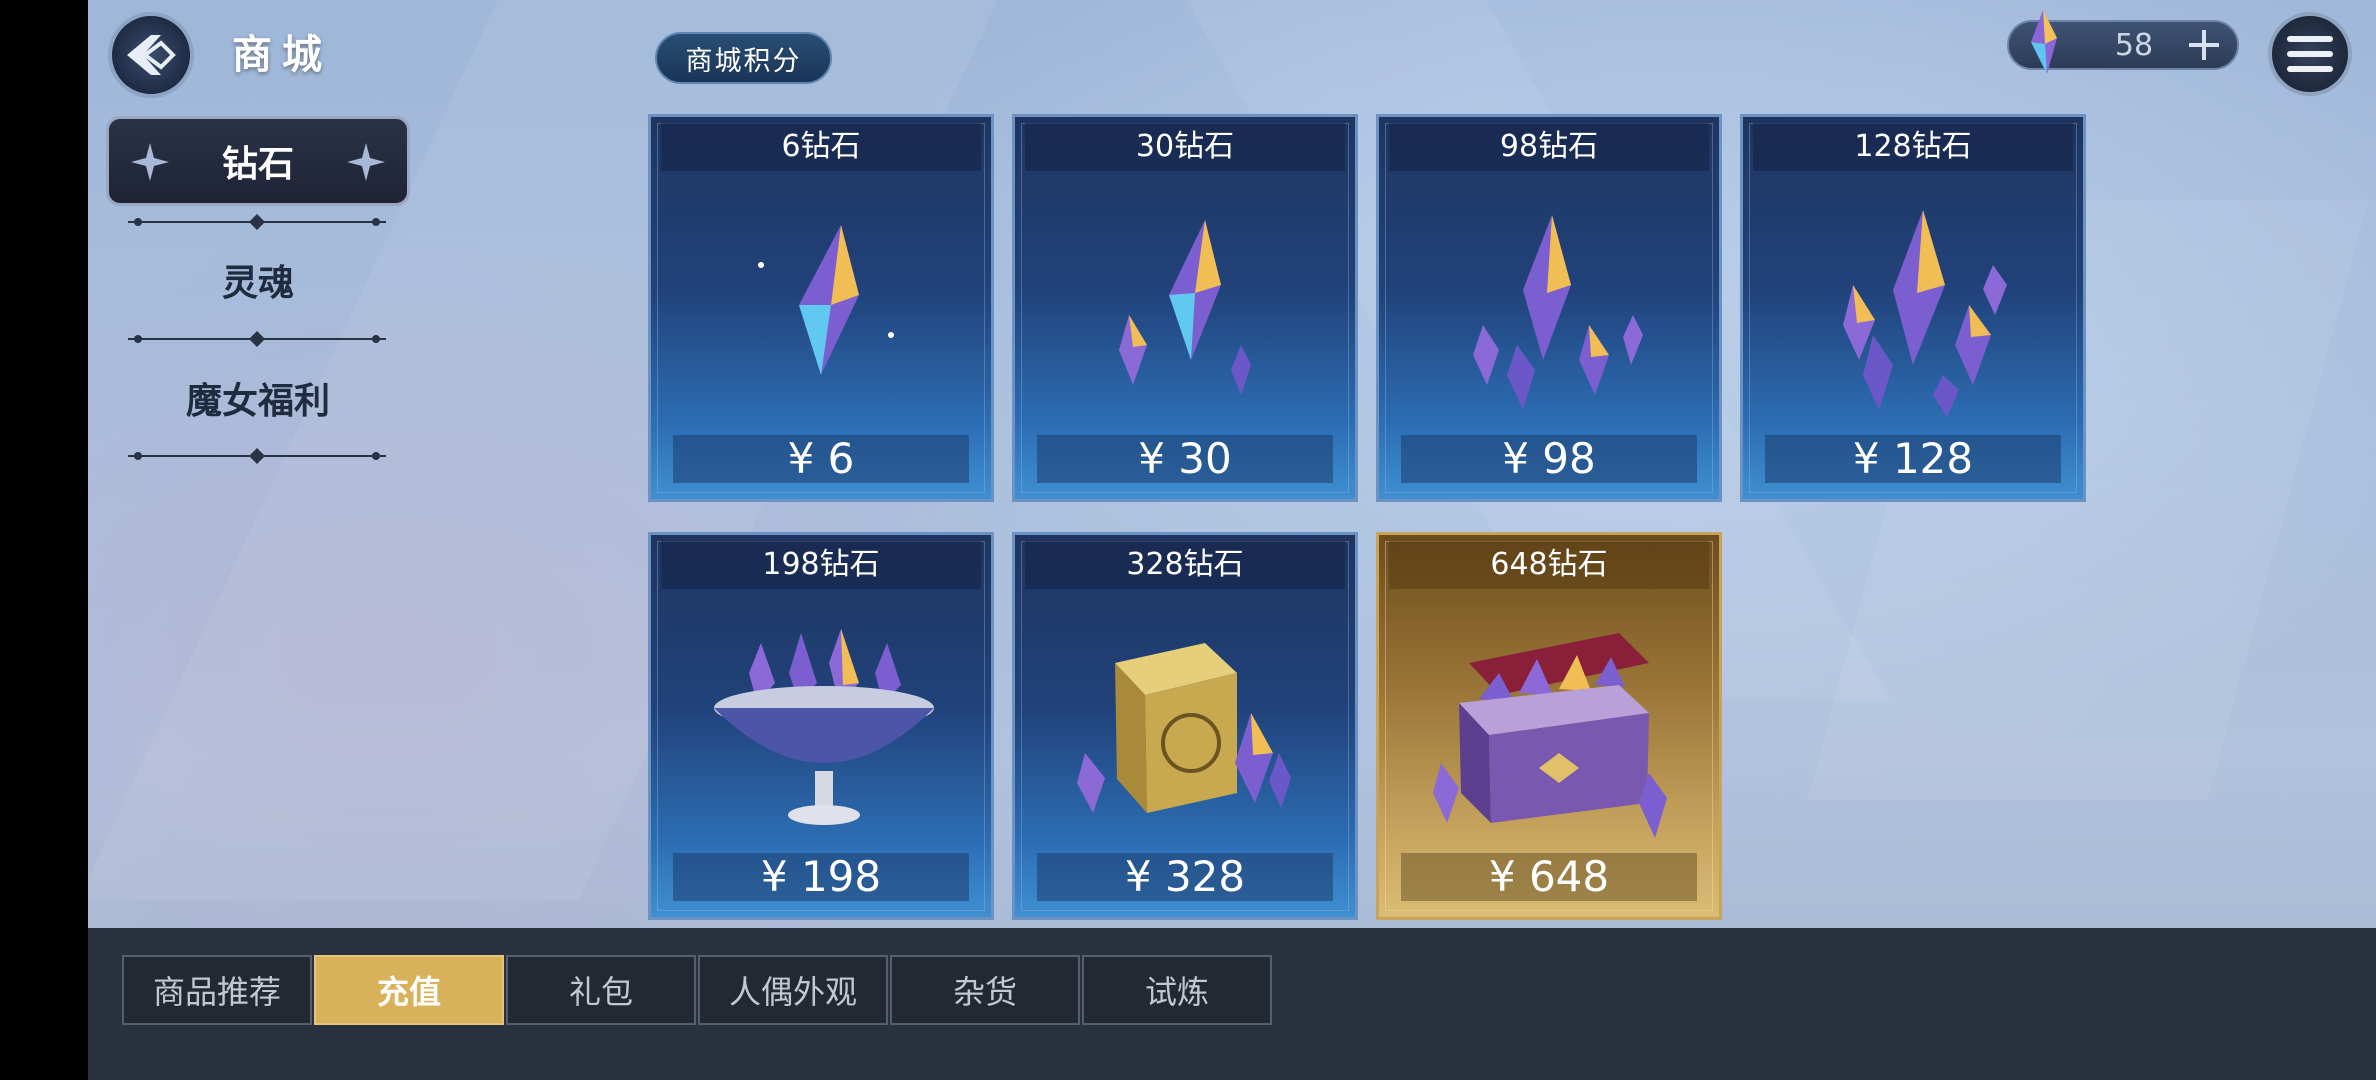 This screenshot has width=2376, height=1080. What do you see at coordinates (1558, 312) in the screenshot?
I see `crystal-cluster-medium-icon` at bounding box center [1558, 312].